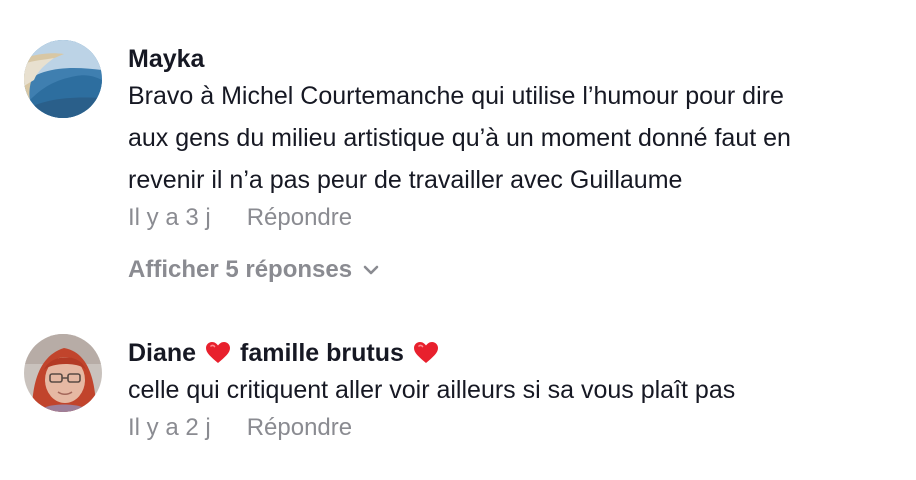 This screenshot has height=480, width=916. What do you see at coordinates (371, 270) in the screenshot?
I see `chevron-down-icon` at bounding box center [371, 270].